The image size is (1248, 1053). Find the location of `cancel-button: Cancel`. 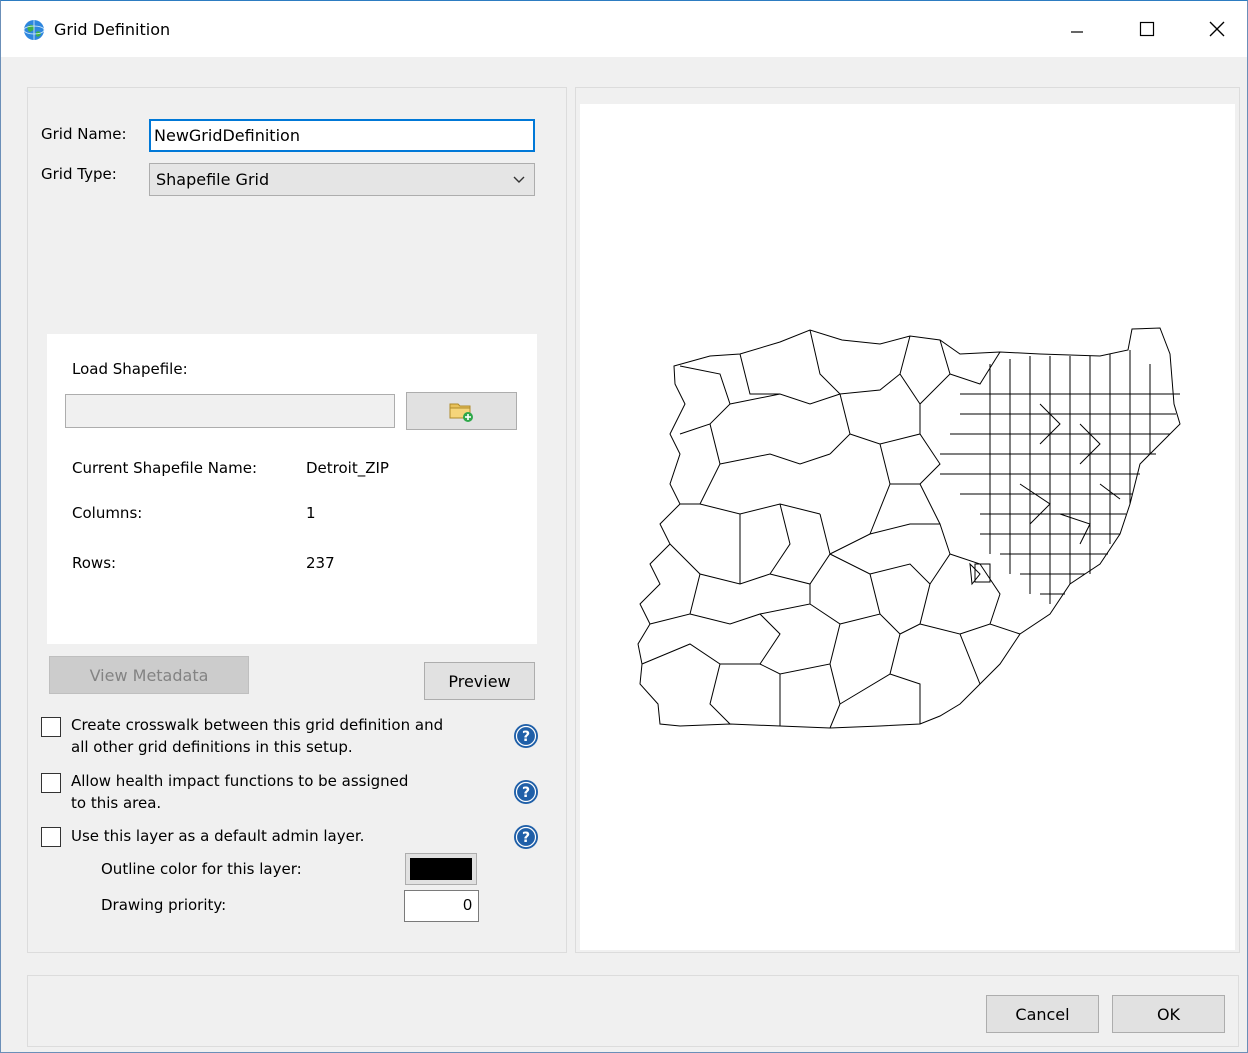

cancel-button: Cancel is located at coordinates (1042, 1014).